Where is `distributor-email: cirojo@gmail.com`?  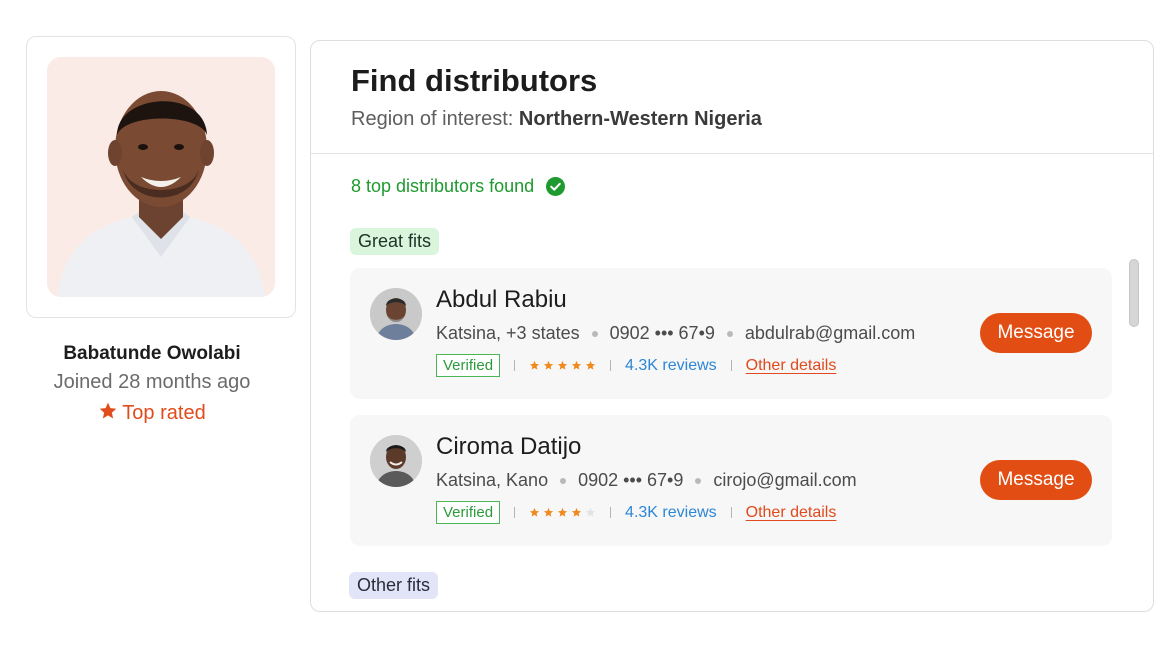
distributor-email: cirojo@gmail.com is located at coordinates (785, 480).